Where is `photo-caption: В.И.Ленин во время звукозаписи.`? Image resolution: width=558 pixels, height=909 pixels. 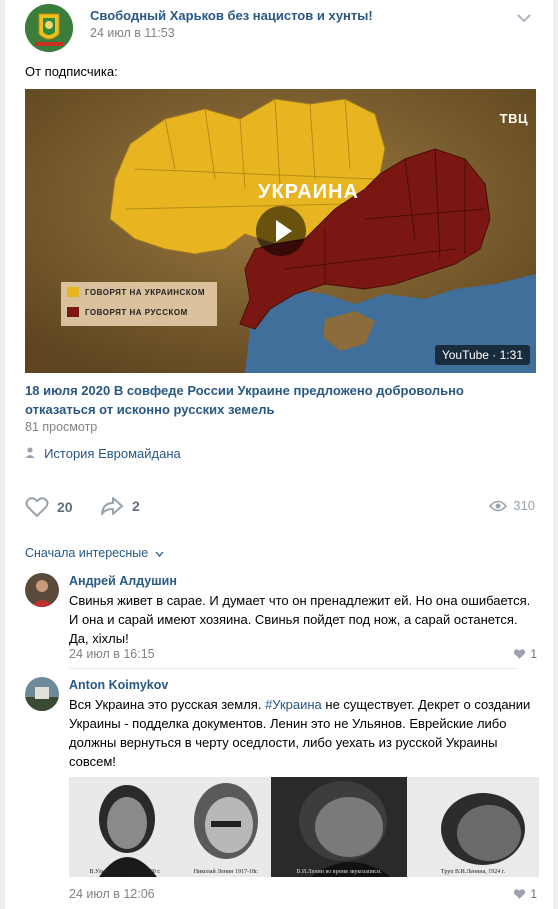
photo-caption: В.И.Ленин во время звукозаписи. is located at coordinates (339, 872).